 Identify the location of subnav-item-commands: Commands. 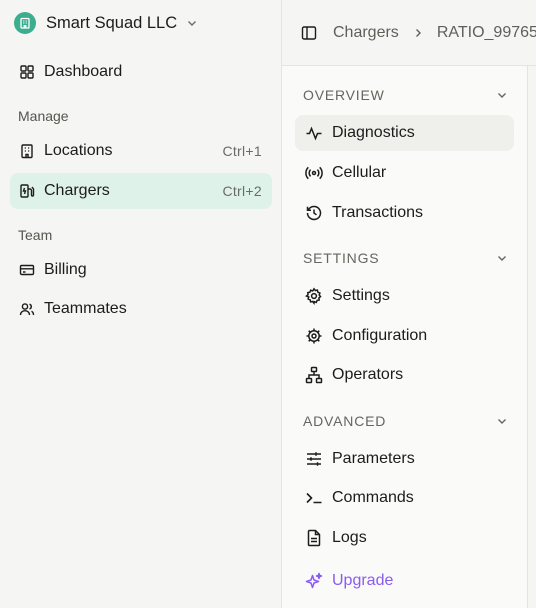
(404, 498).